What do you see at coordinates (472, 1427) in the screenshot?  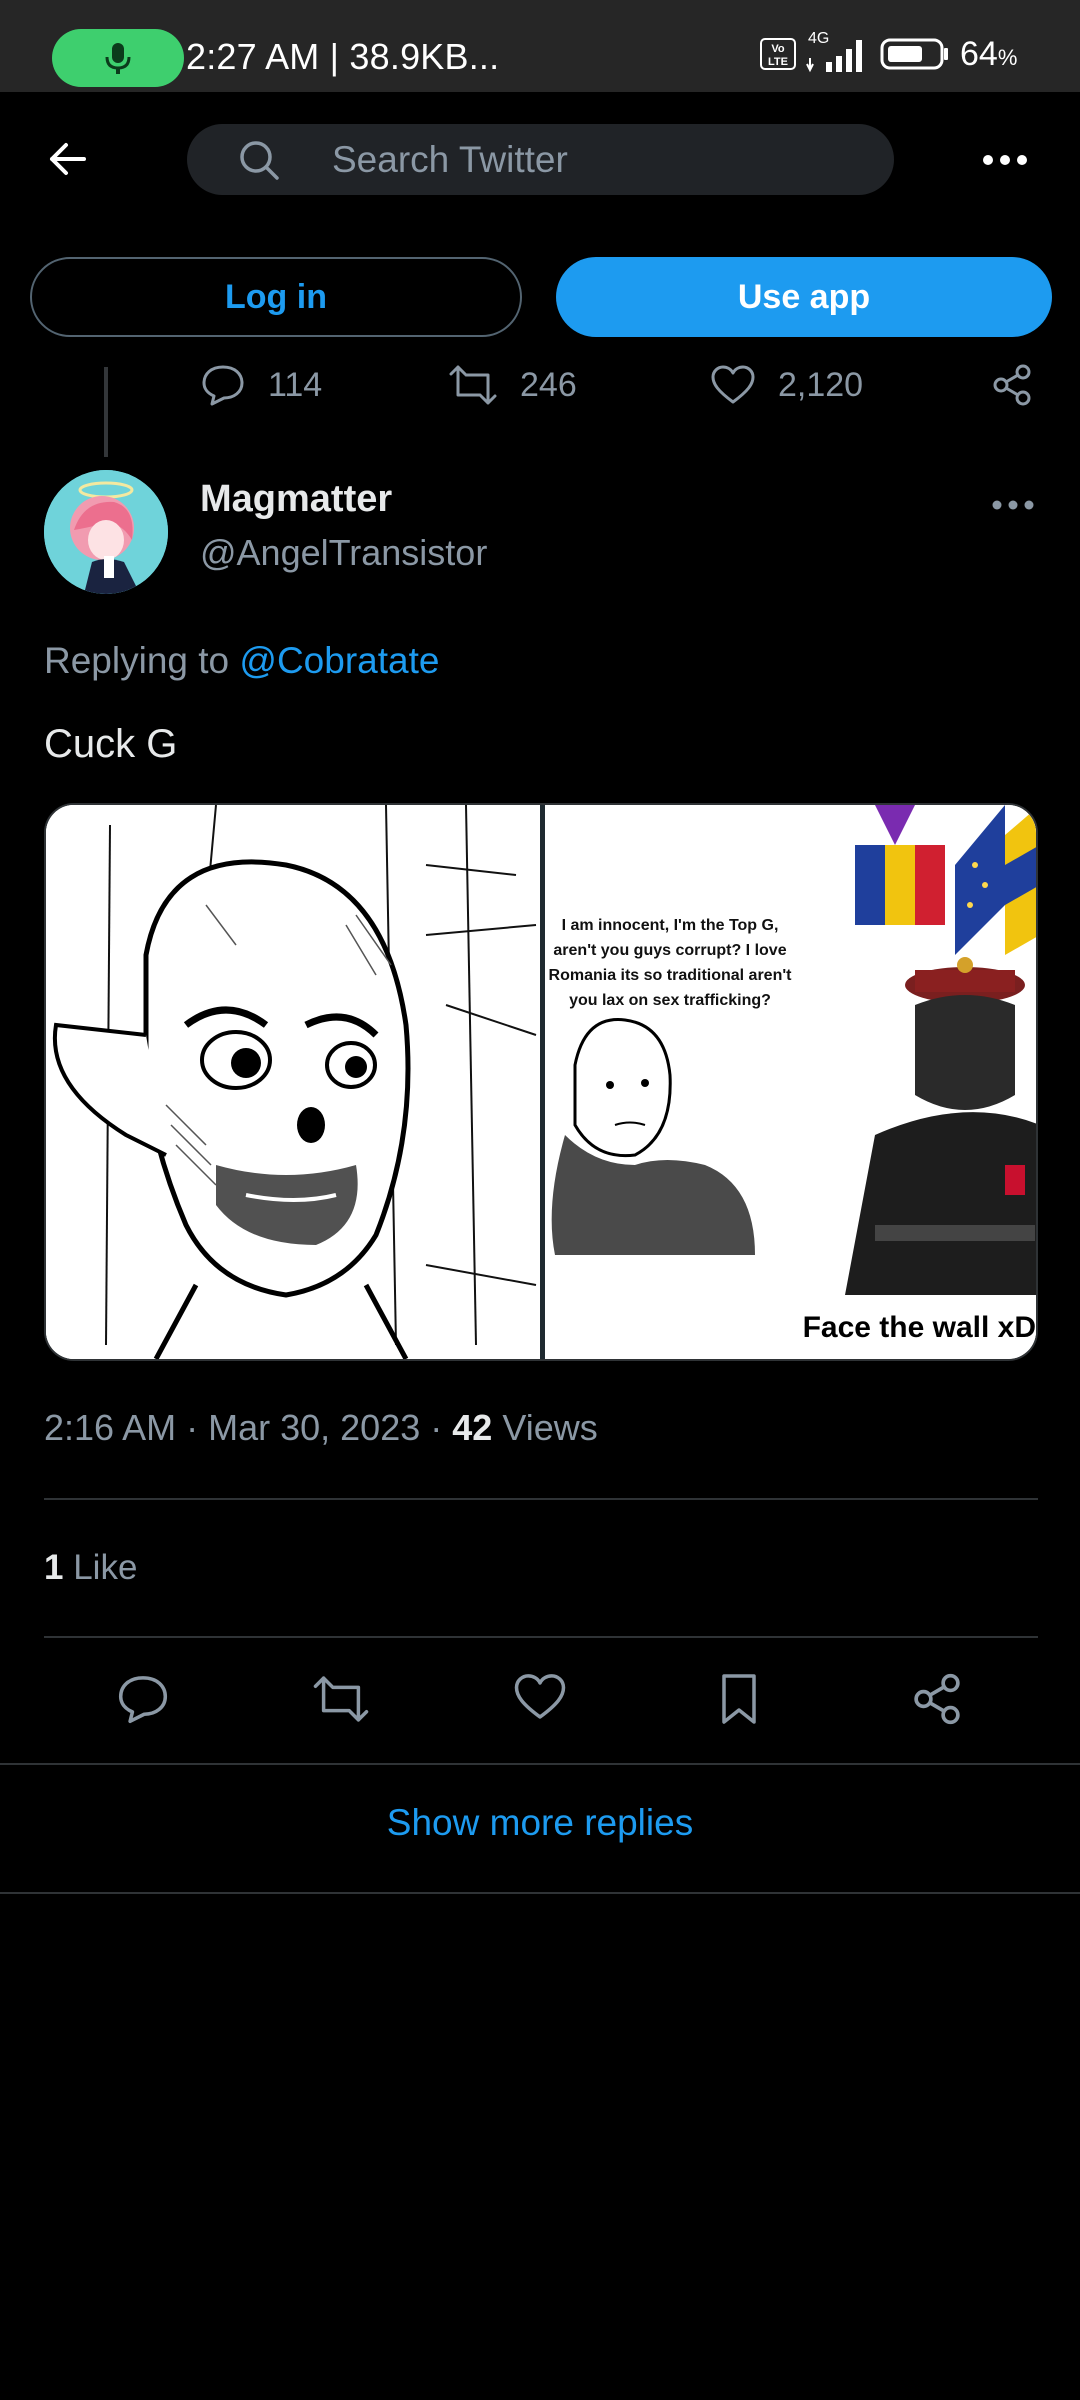 I see `views-count: 42` at bounding box center [472, 1427].